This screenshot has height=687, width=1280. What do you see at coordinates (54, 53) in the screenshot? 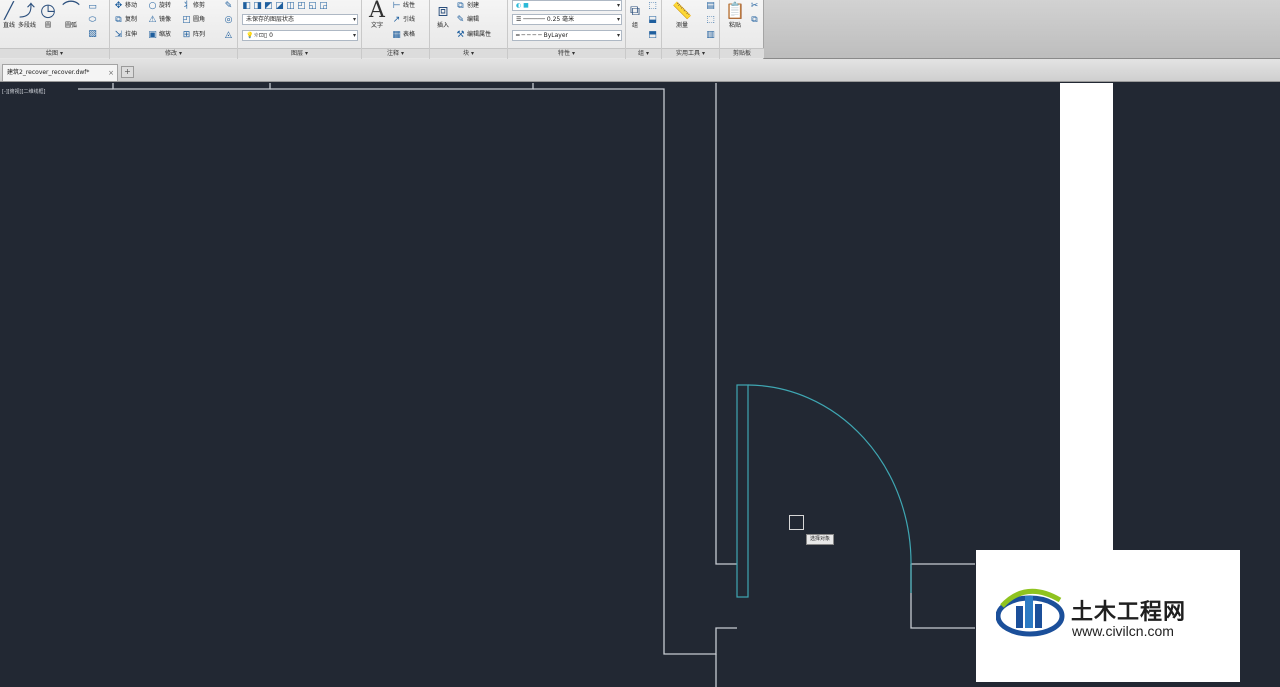
I see `draw-panel-title: 绘图 ▾` at bounding box center [54, 53].